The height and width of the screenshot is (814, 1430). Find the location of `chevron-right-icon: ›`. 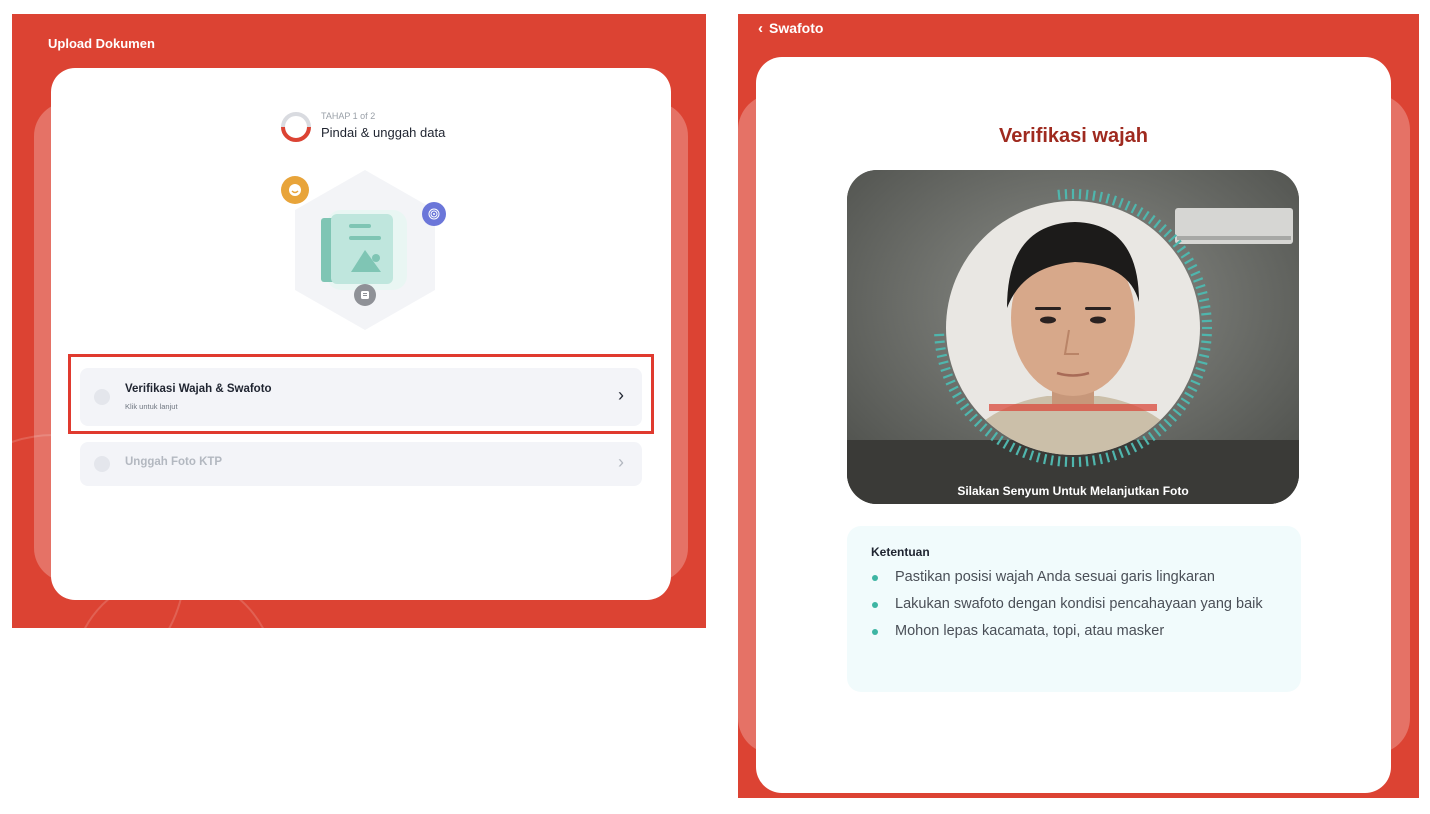

chevron-right-icon: › is located at coordinates (621, 462).